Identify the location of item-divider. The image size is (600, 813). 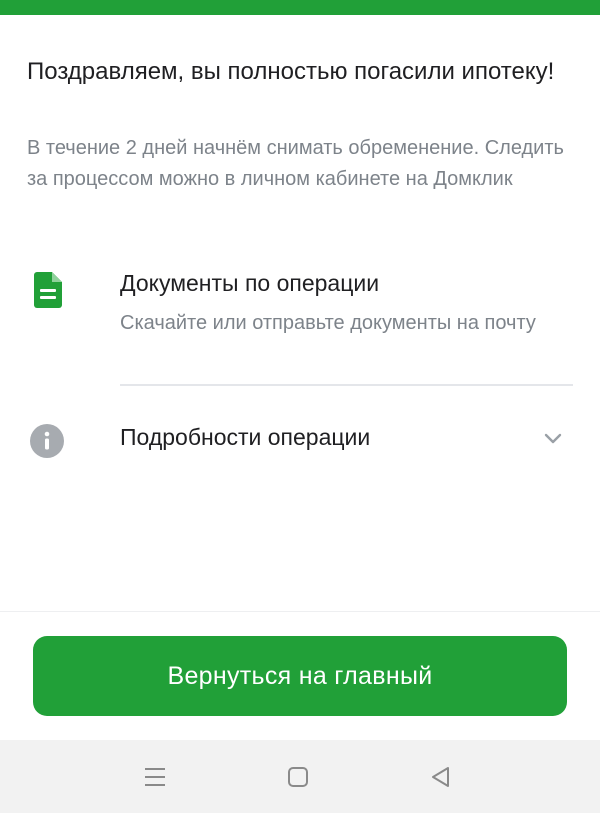
(346, 385).